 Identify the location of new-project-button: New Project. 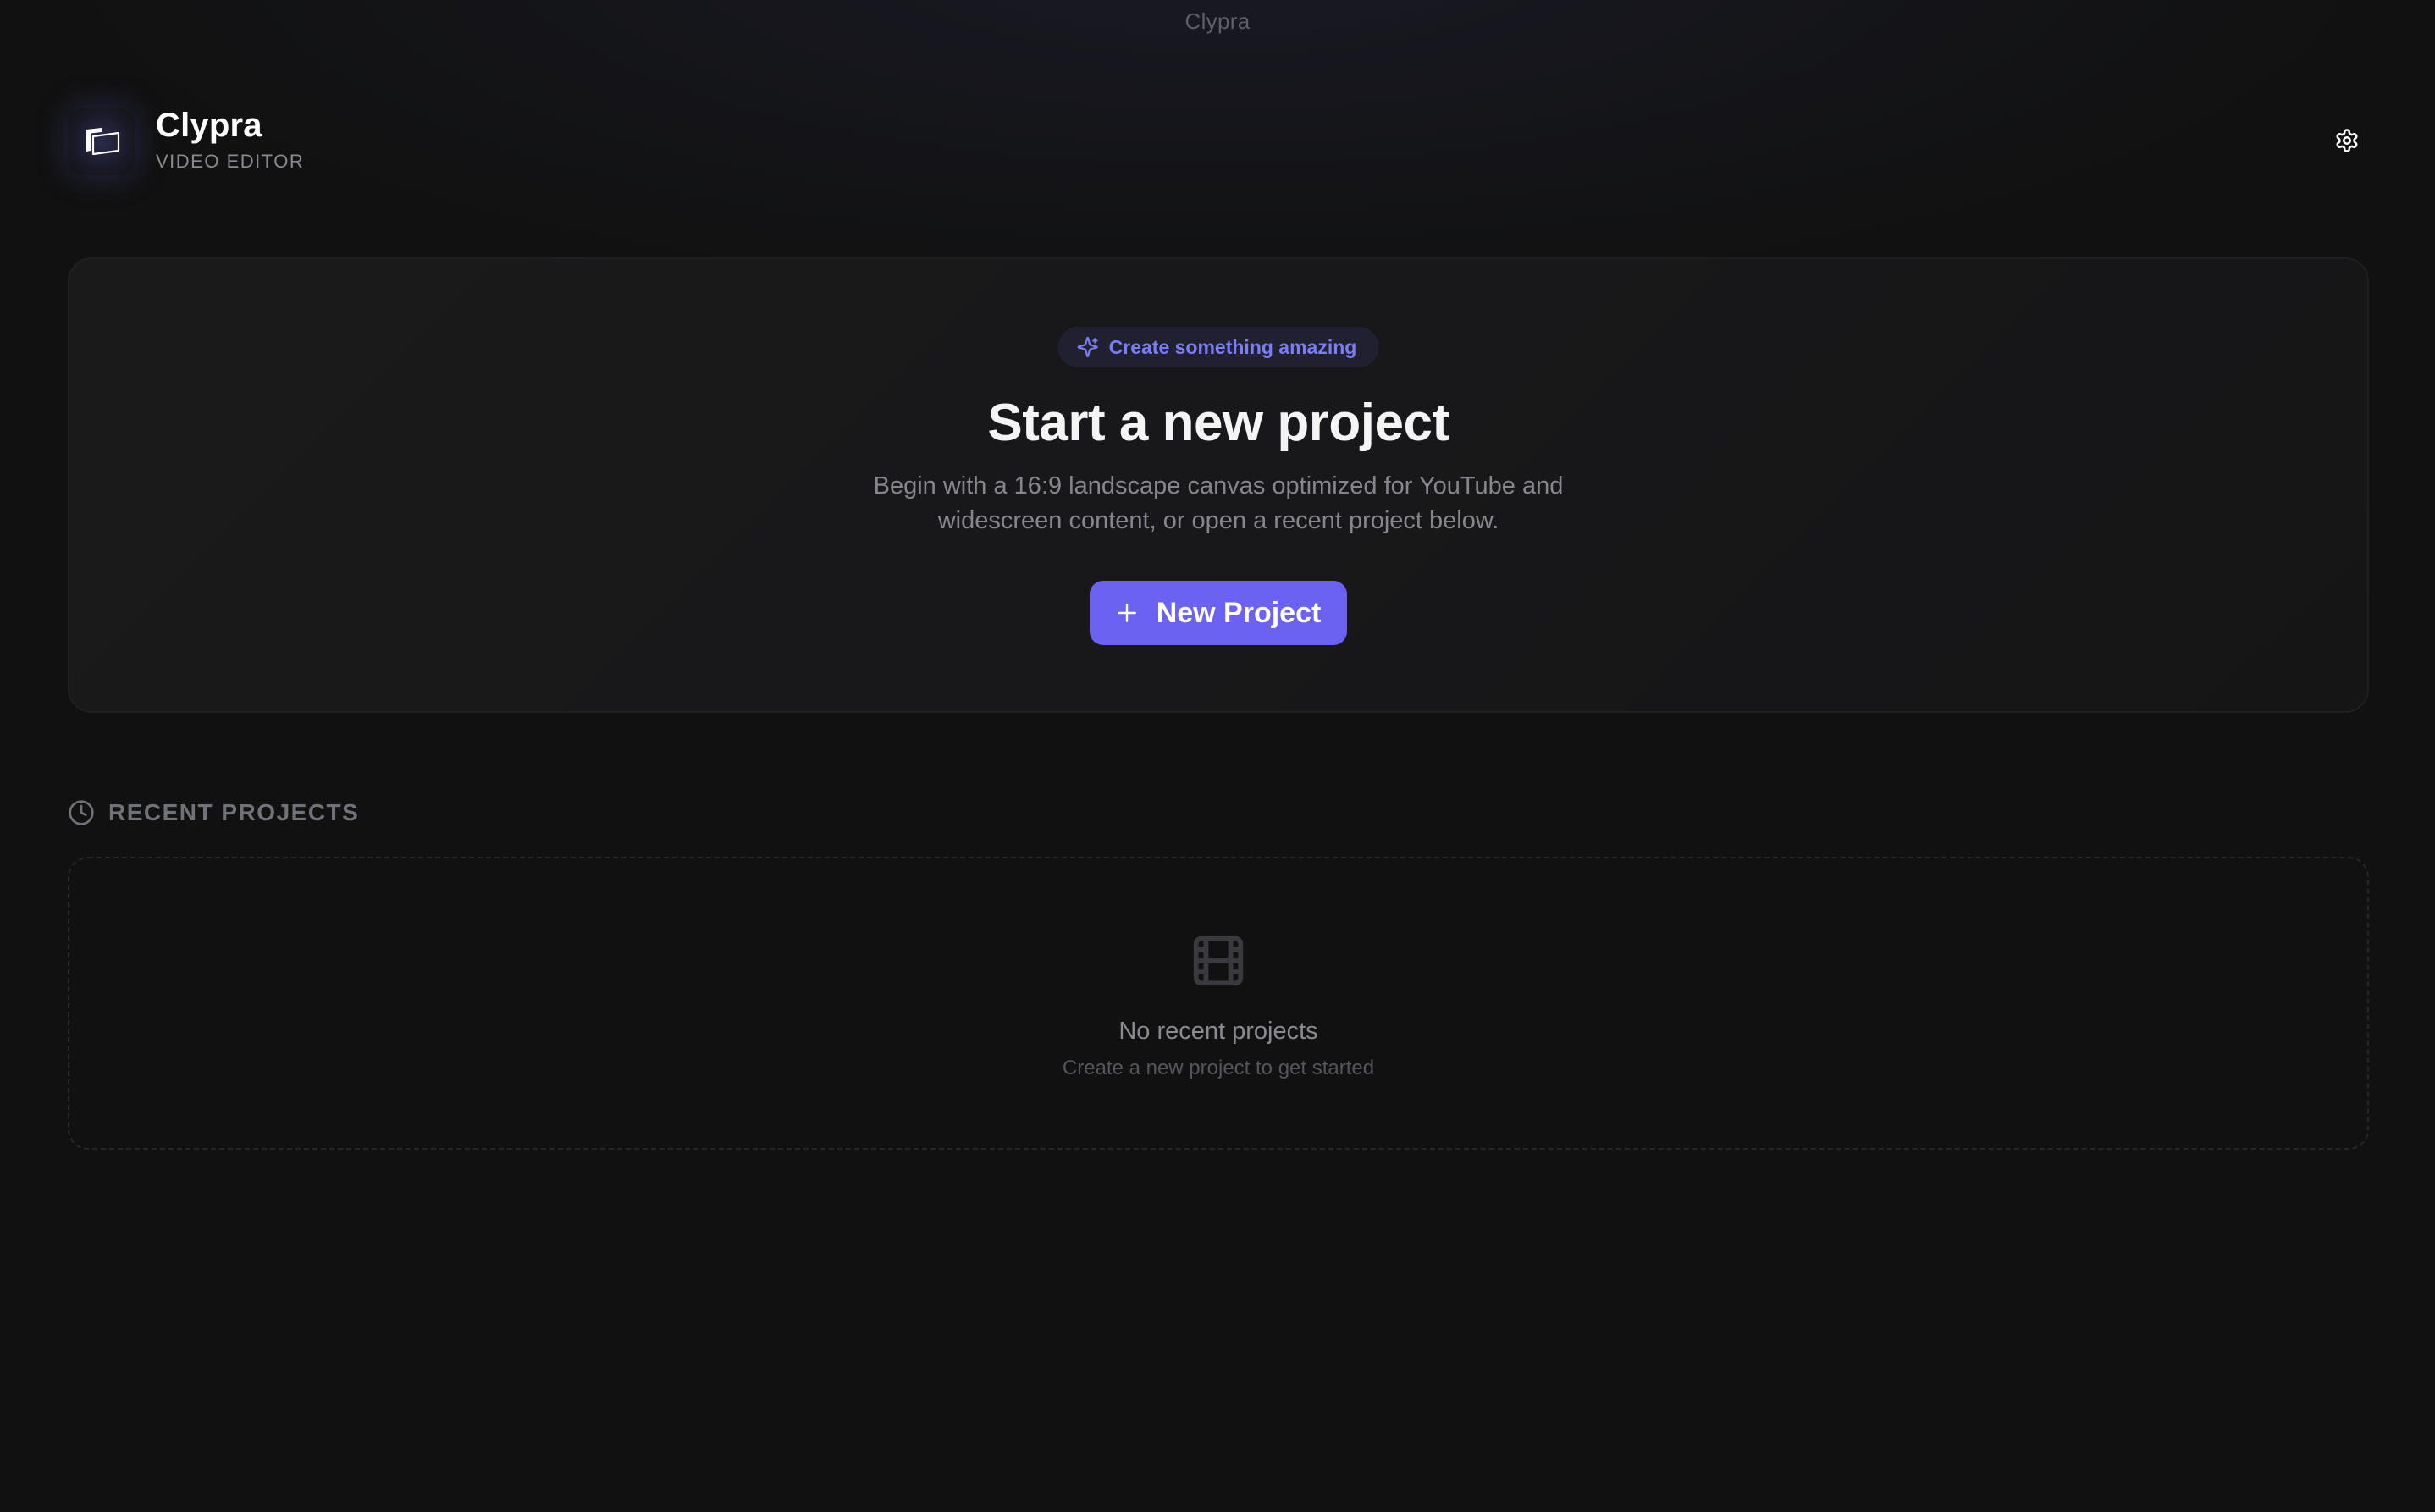
(1219, 613).